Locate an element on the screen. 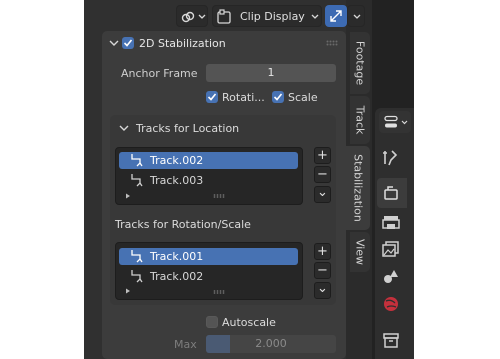 This screenshot has width=500, height=359. link-icon is located at coordinates (188, 17).